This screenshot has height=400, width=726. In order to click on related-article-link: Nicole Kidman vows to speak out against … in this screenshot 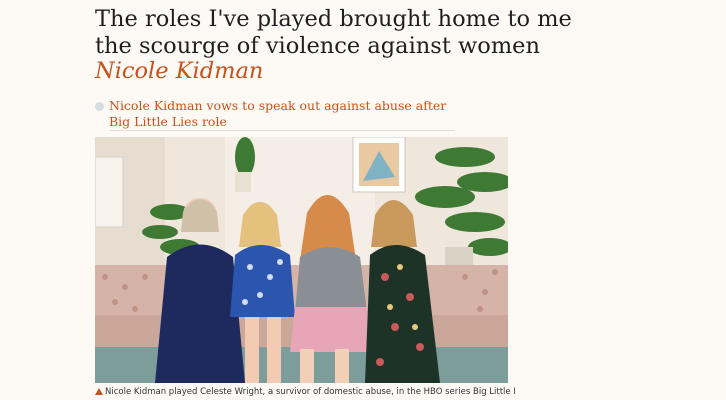, I will do `click(282, 114)`.